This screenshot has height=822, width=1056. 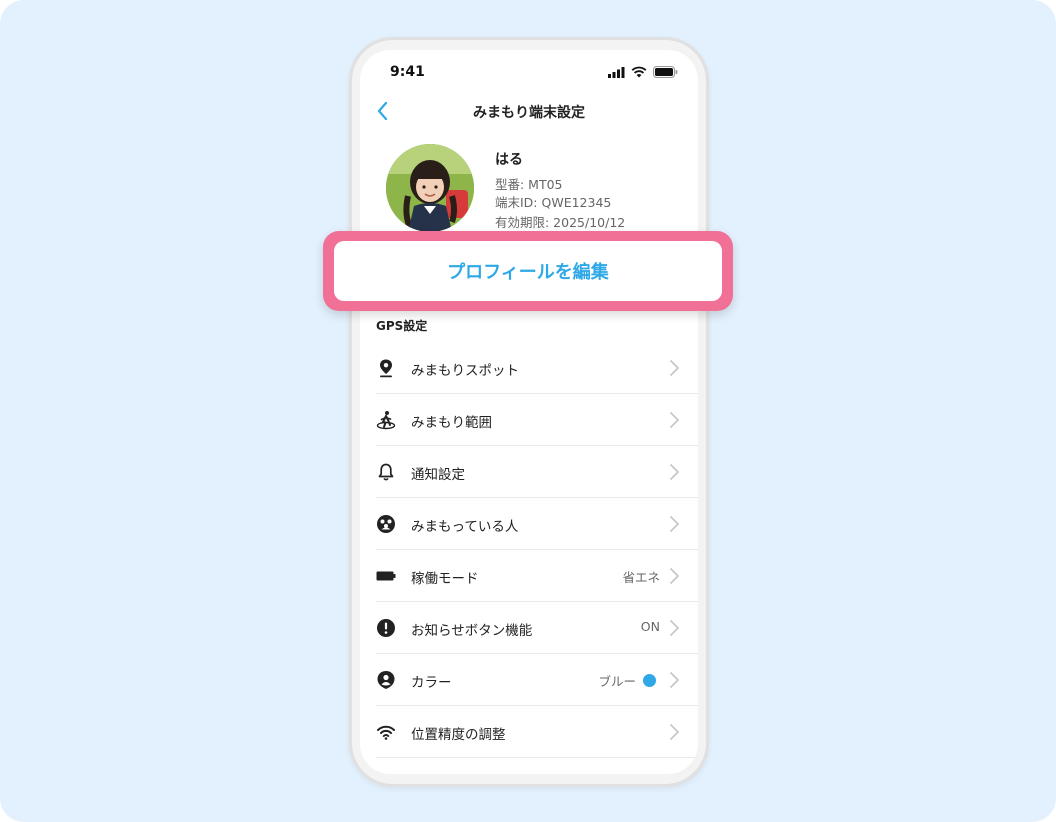 I want to click on menu-item-notification: 通知設定, so click(x=537, y=472).